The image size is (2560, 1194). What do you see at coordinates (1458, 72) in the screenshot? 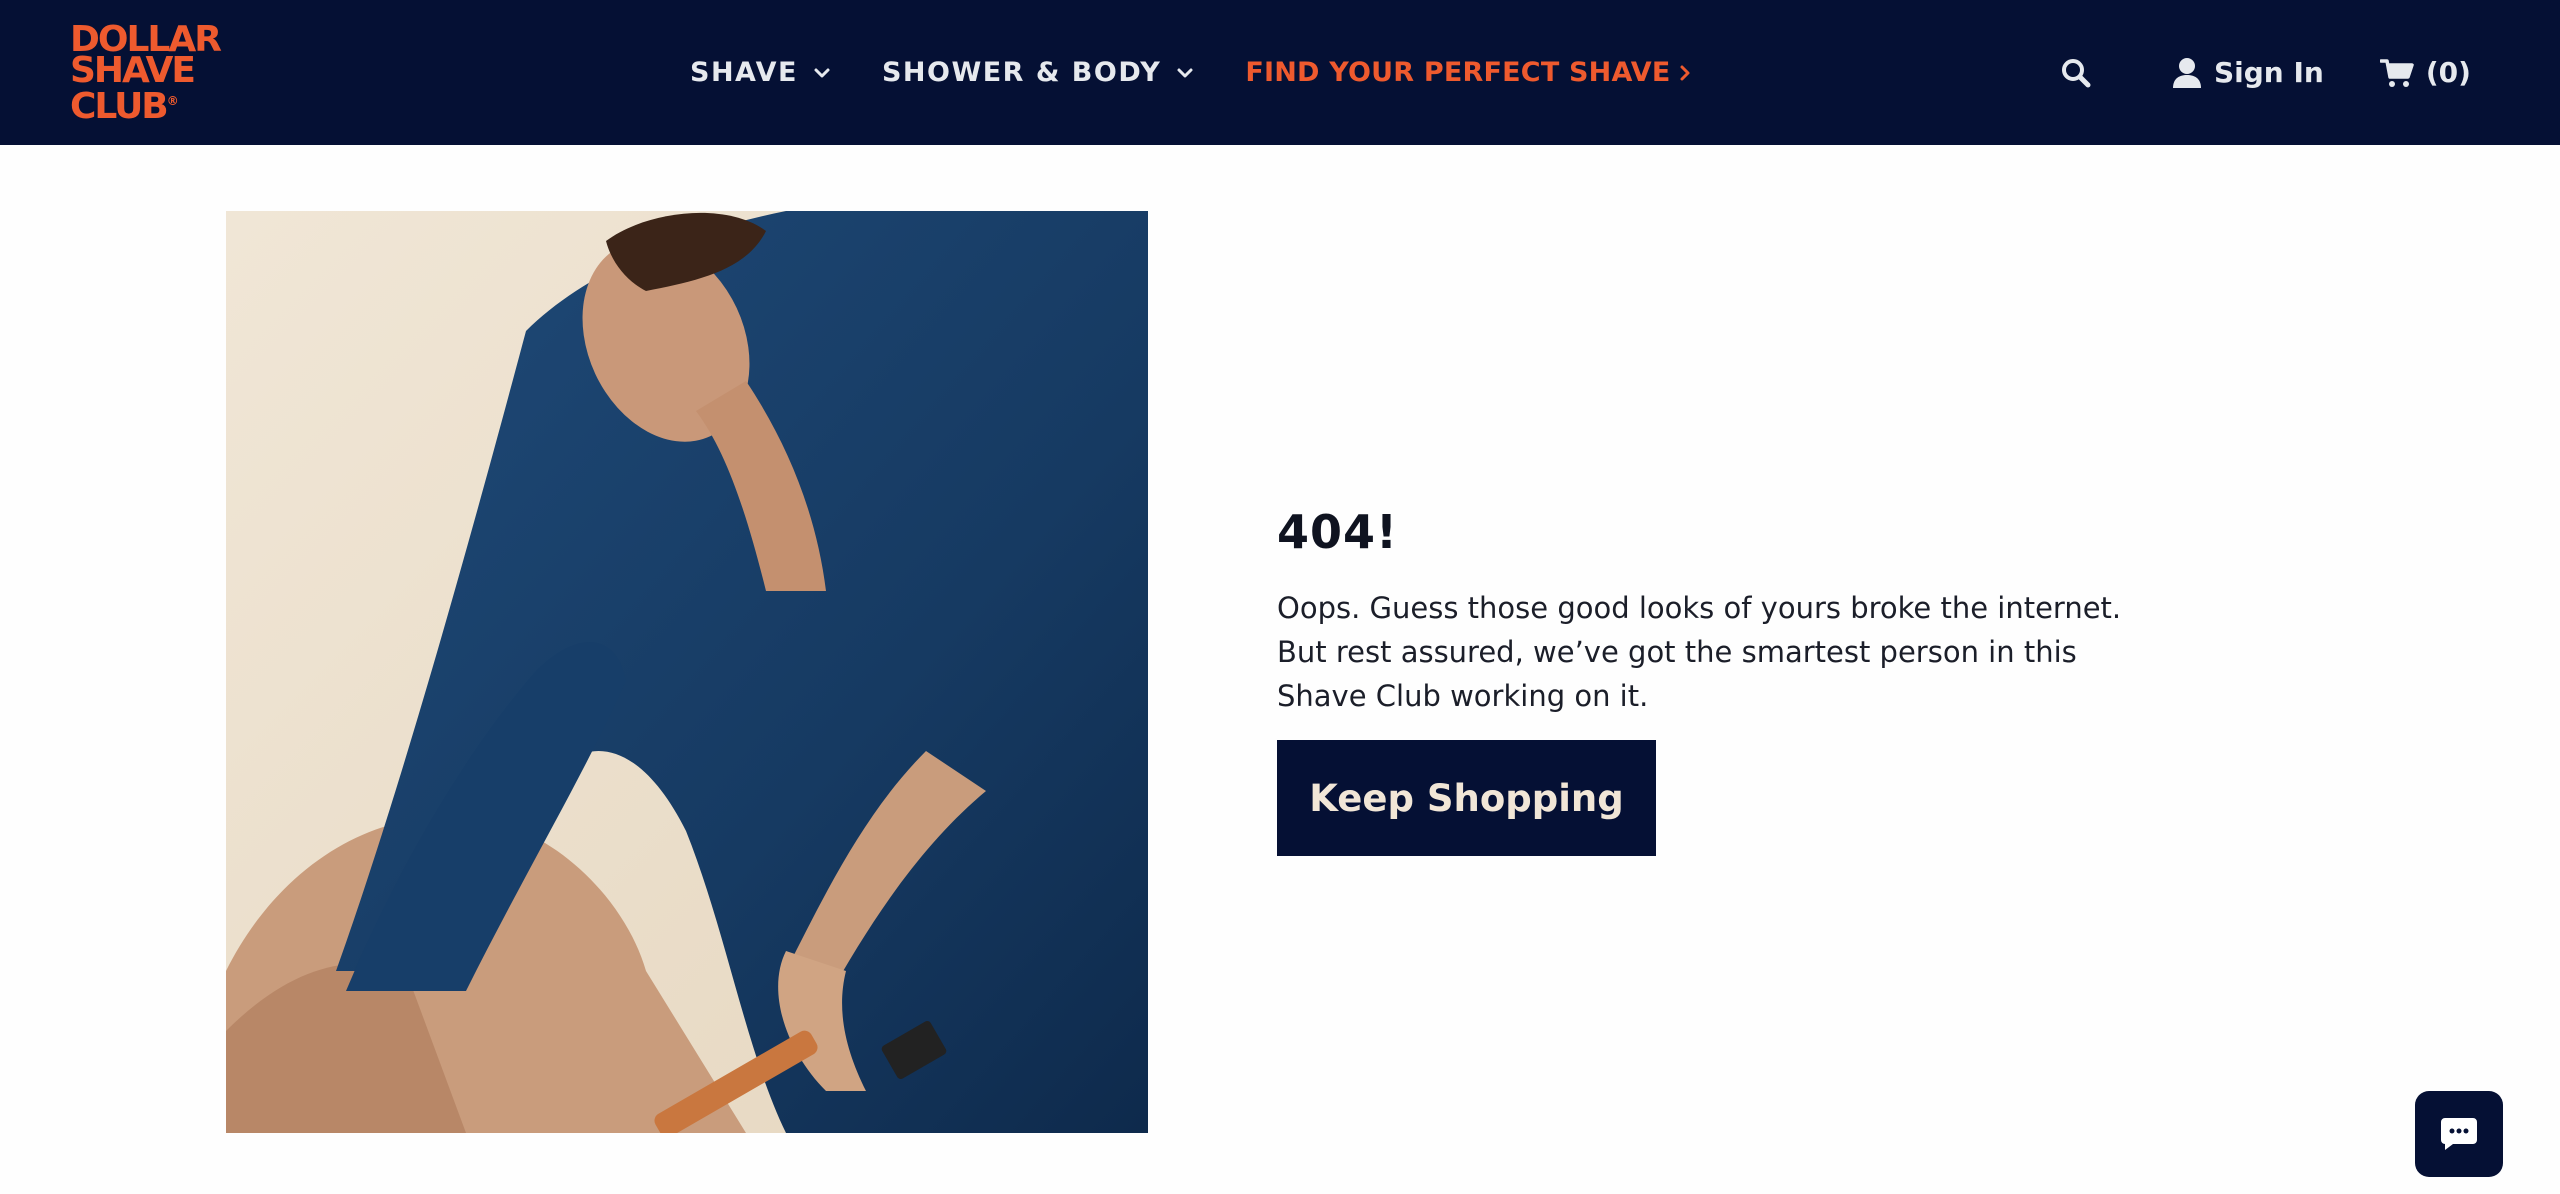
I see `nav-item-label: FIND YOUR PERFECT SHAVE` at bounding box center [1458, 72].